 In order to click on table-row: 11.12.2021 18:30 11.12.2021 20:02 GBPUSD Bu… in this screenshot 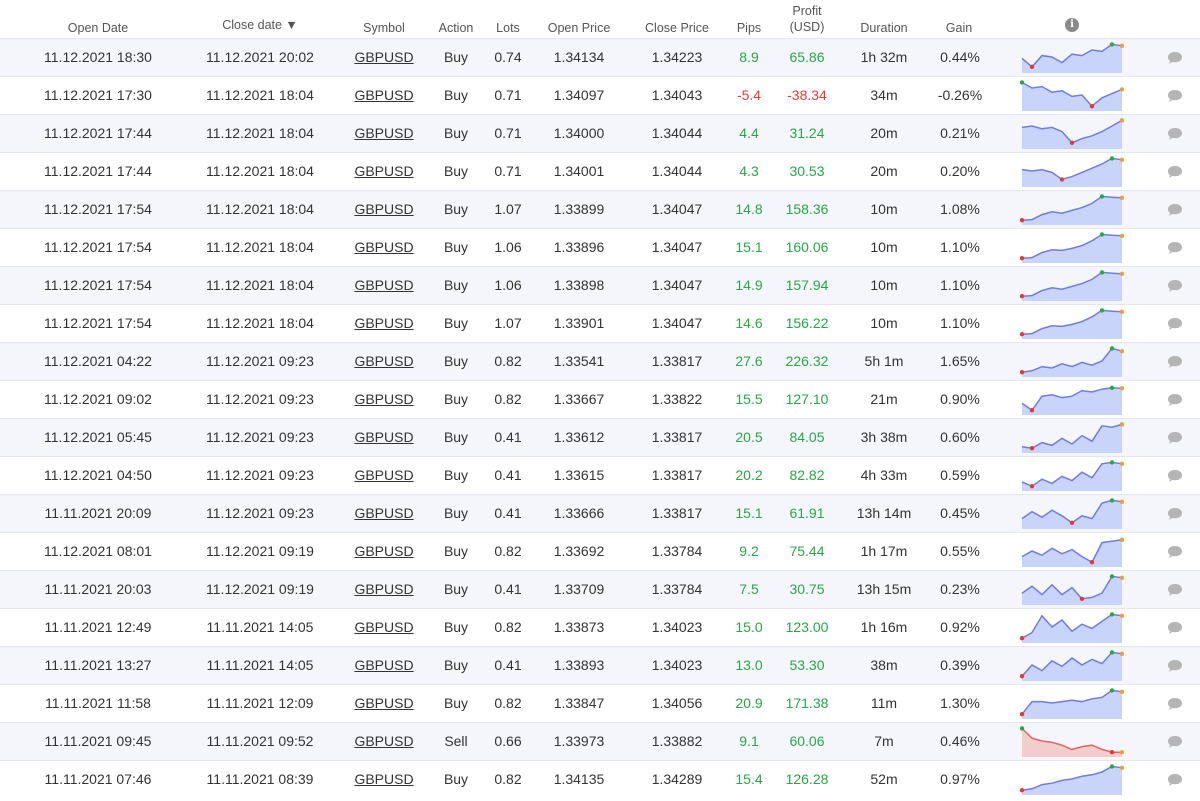, I will do `click(600, 57)`.